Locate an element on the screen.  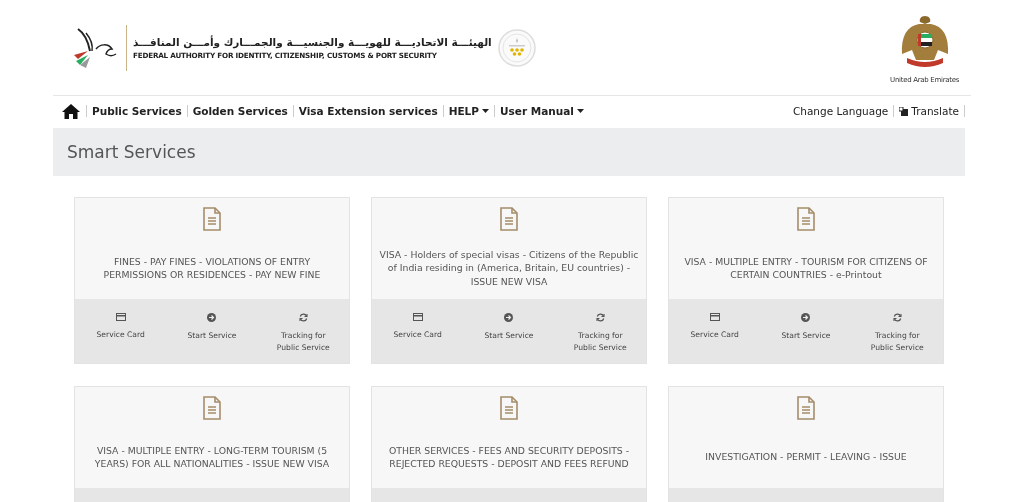
nav-link: Visa Extension services is located at coordinates (367, 111).